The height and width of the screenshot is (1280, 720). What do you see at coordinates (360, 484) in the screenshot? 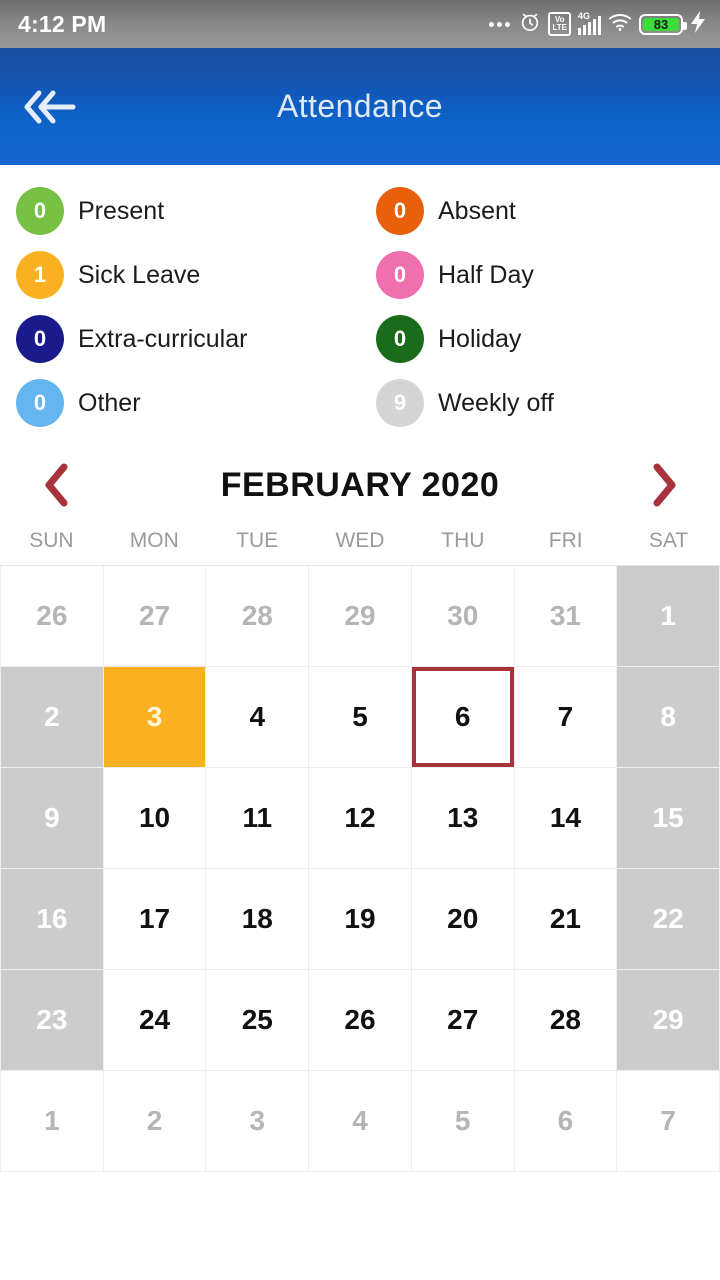
I see `month-title: FEBRUARY 2020` at bounding box center [360, 484].